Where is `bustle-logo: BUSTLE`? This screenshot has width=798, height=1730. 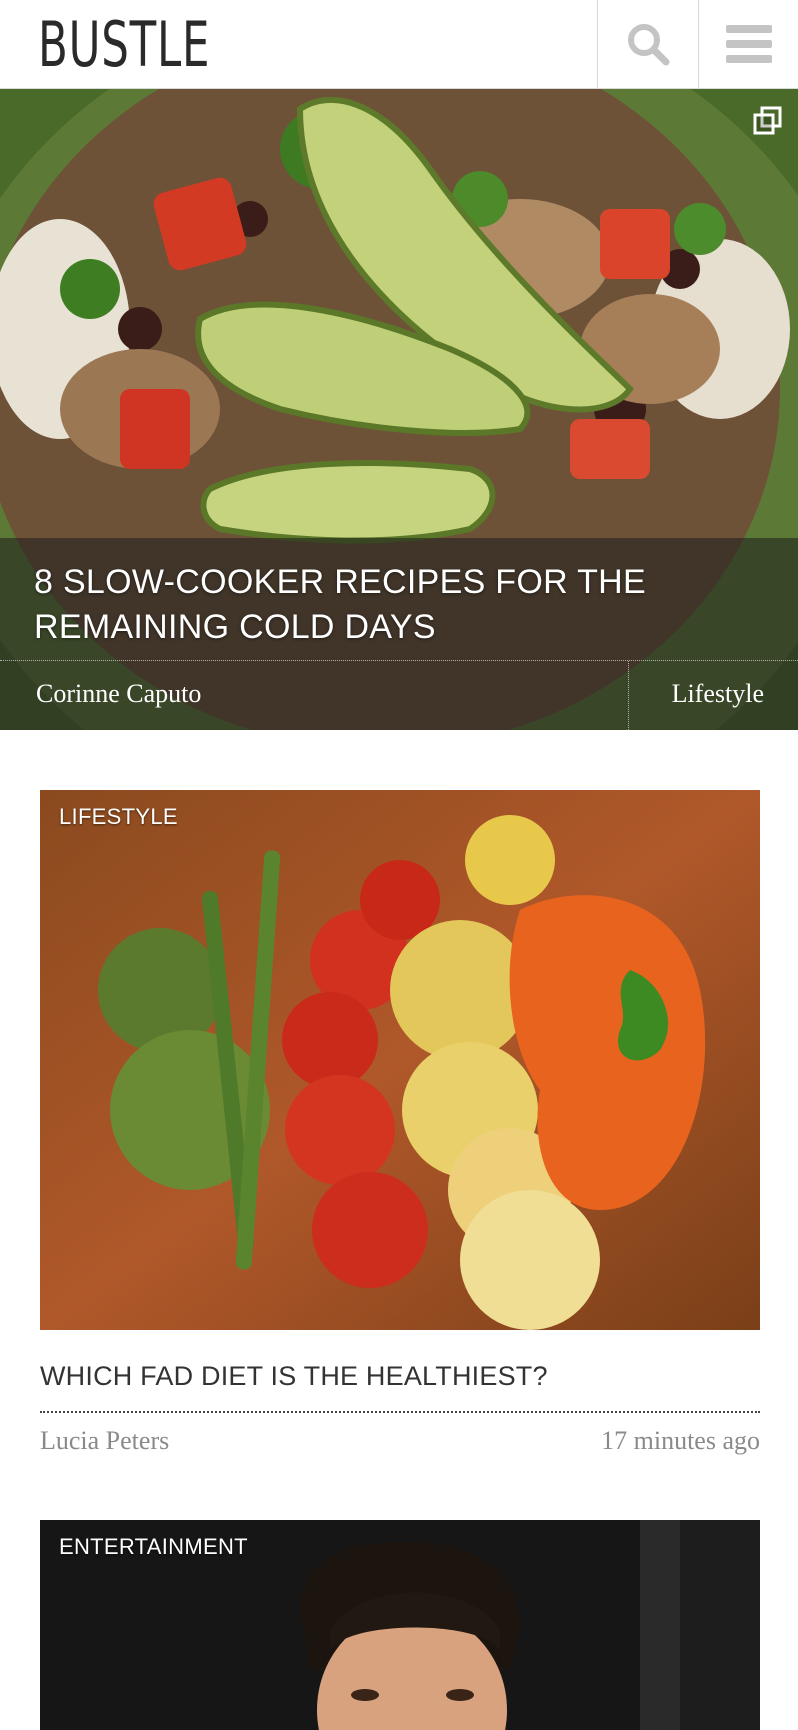
bustle-logo: BUSTLE is located at coordinates (124, 45).